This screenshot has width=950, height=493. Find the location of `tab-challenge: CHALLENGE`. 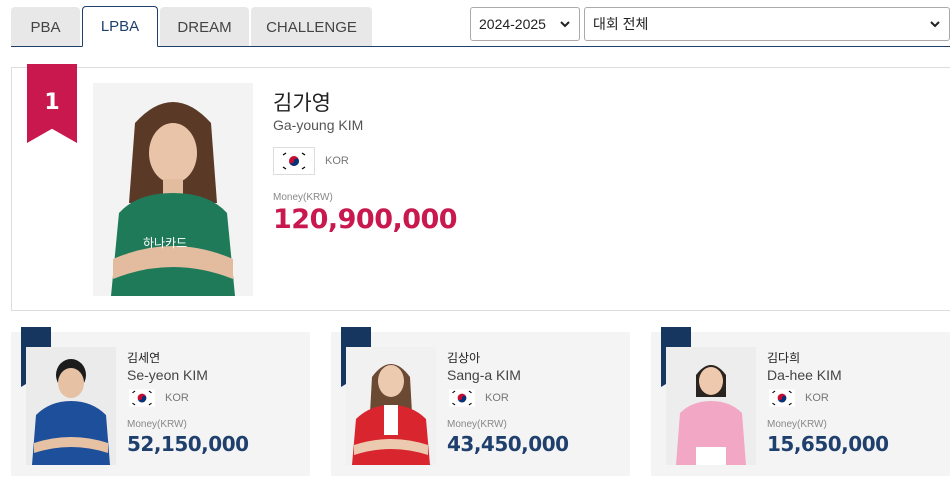

tab-challenge: CHALLENGE is located at coordinates (311, 27).